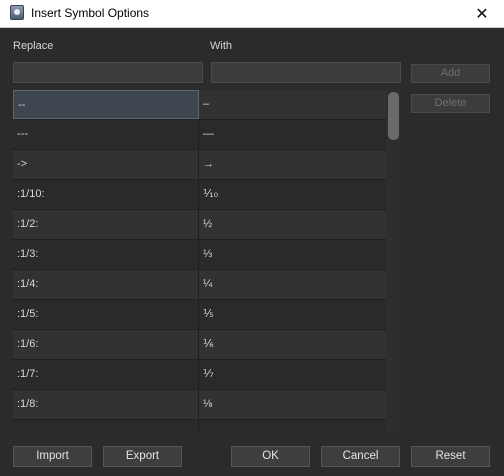 This screenshot has width=504, height=476. What do you see at coordinates (106, 344) in the screenshot?
I see `replace-cell: :1/6:` at bounding box center [106, 344].